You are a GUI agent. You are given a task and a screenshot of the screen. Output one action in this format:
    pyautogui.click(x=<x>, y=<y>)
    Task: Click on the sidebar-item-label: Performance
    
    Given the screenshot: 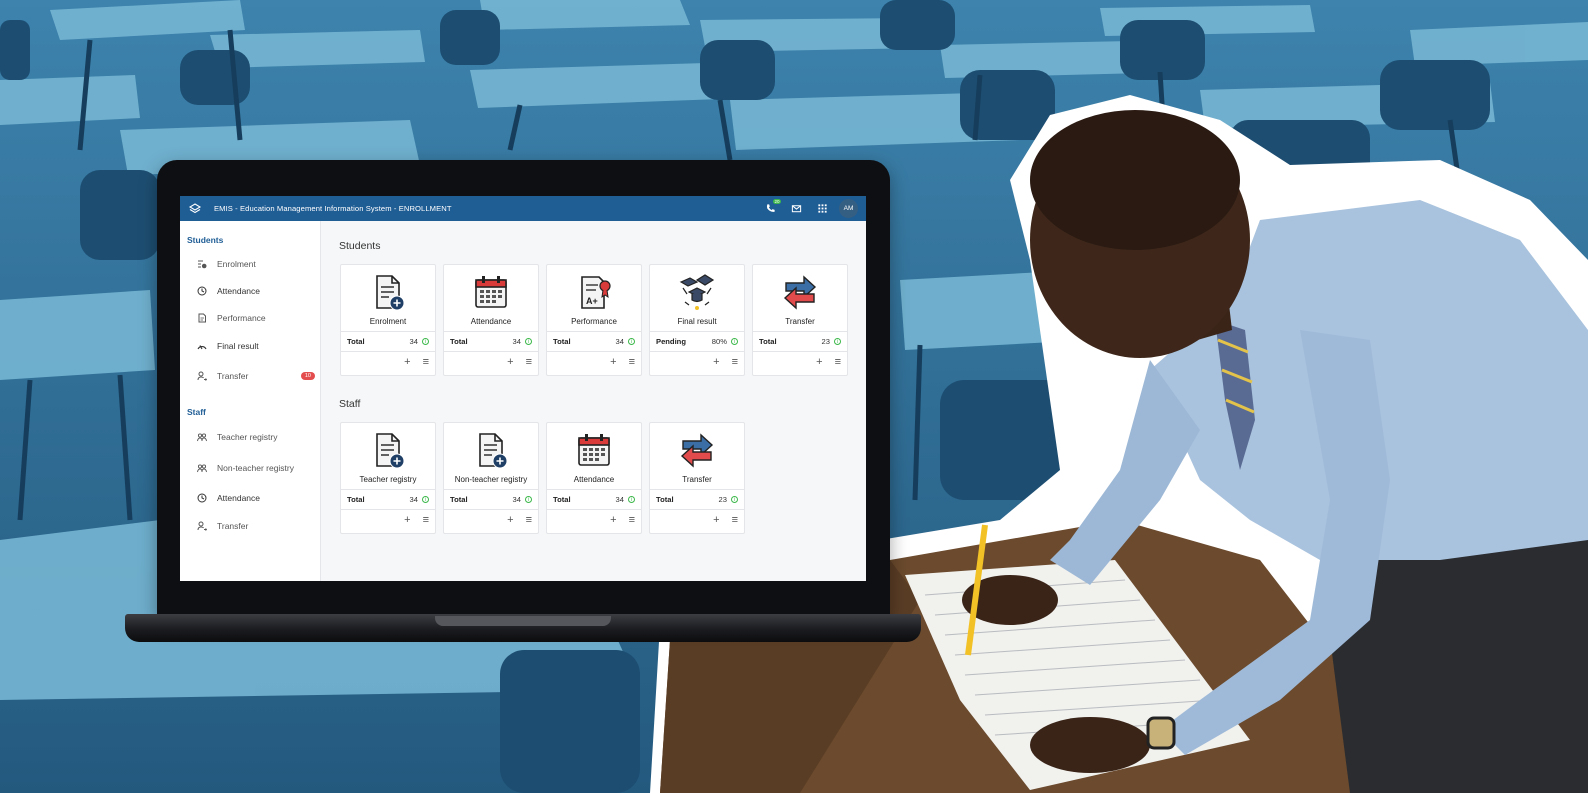 What is the action you would take?
    pyautogui.click(x=241, y=318)
    